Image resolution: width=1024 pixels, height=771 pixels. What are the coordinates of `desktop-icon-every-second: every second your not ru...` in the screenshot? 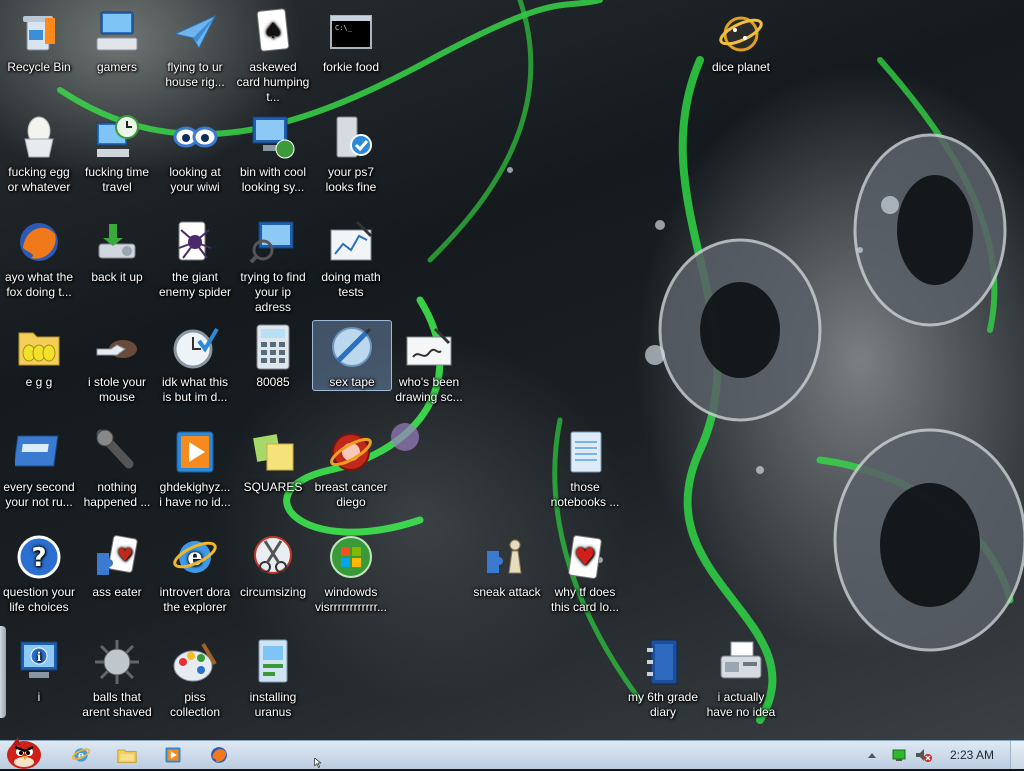 It's located at (39, 468).